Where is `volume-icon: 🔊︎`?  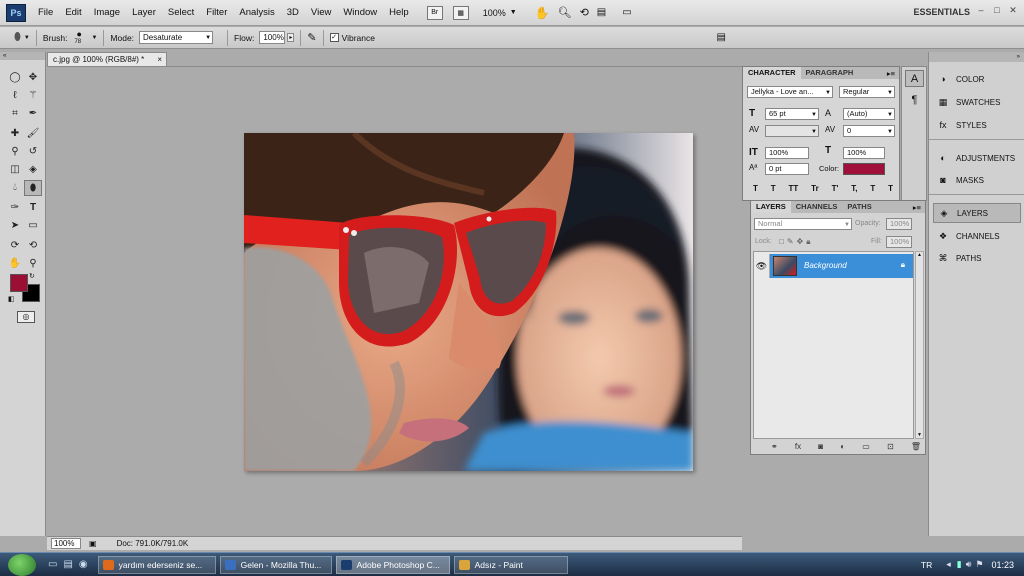 volume-icon: 🔊︎ is located at coordinates (969, 564).